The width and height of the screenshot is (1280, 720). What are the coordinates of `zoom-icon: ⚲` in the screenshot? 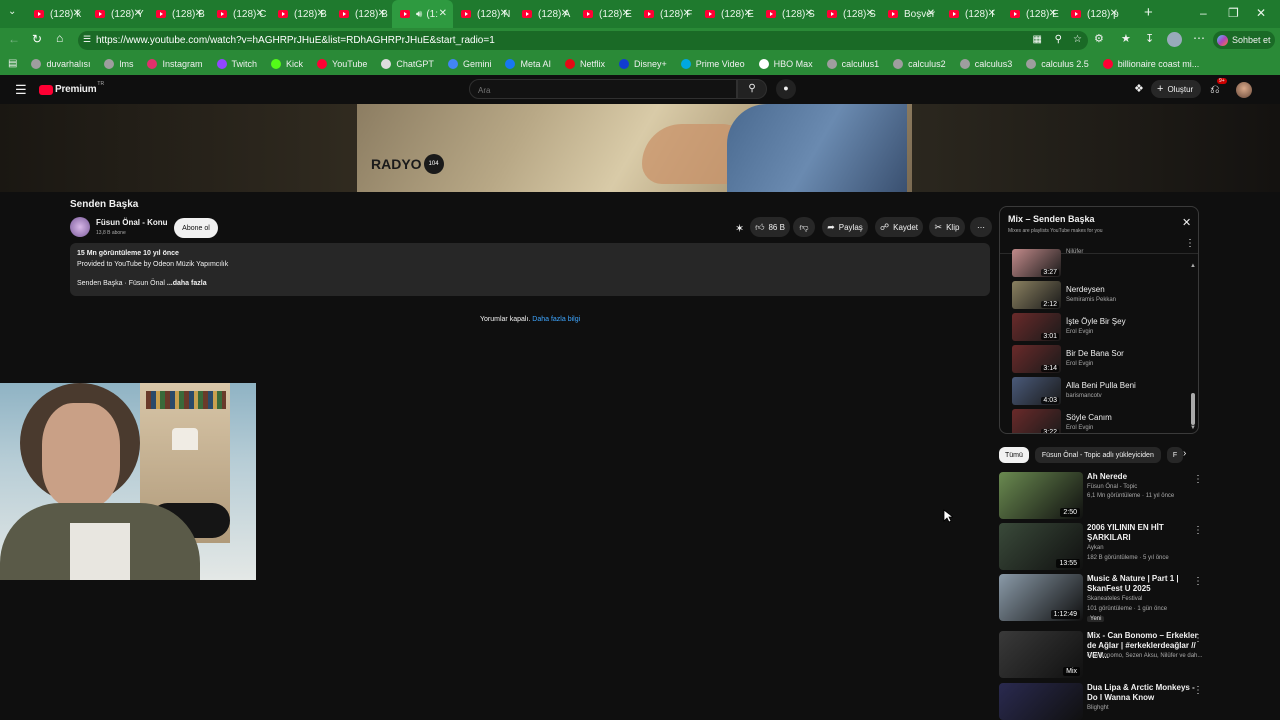 It's located at (1058, 39).